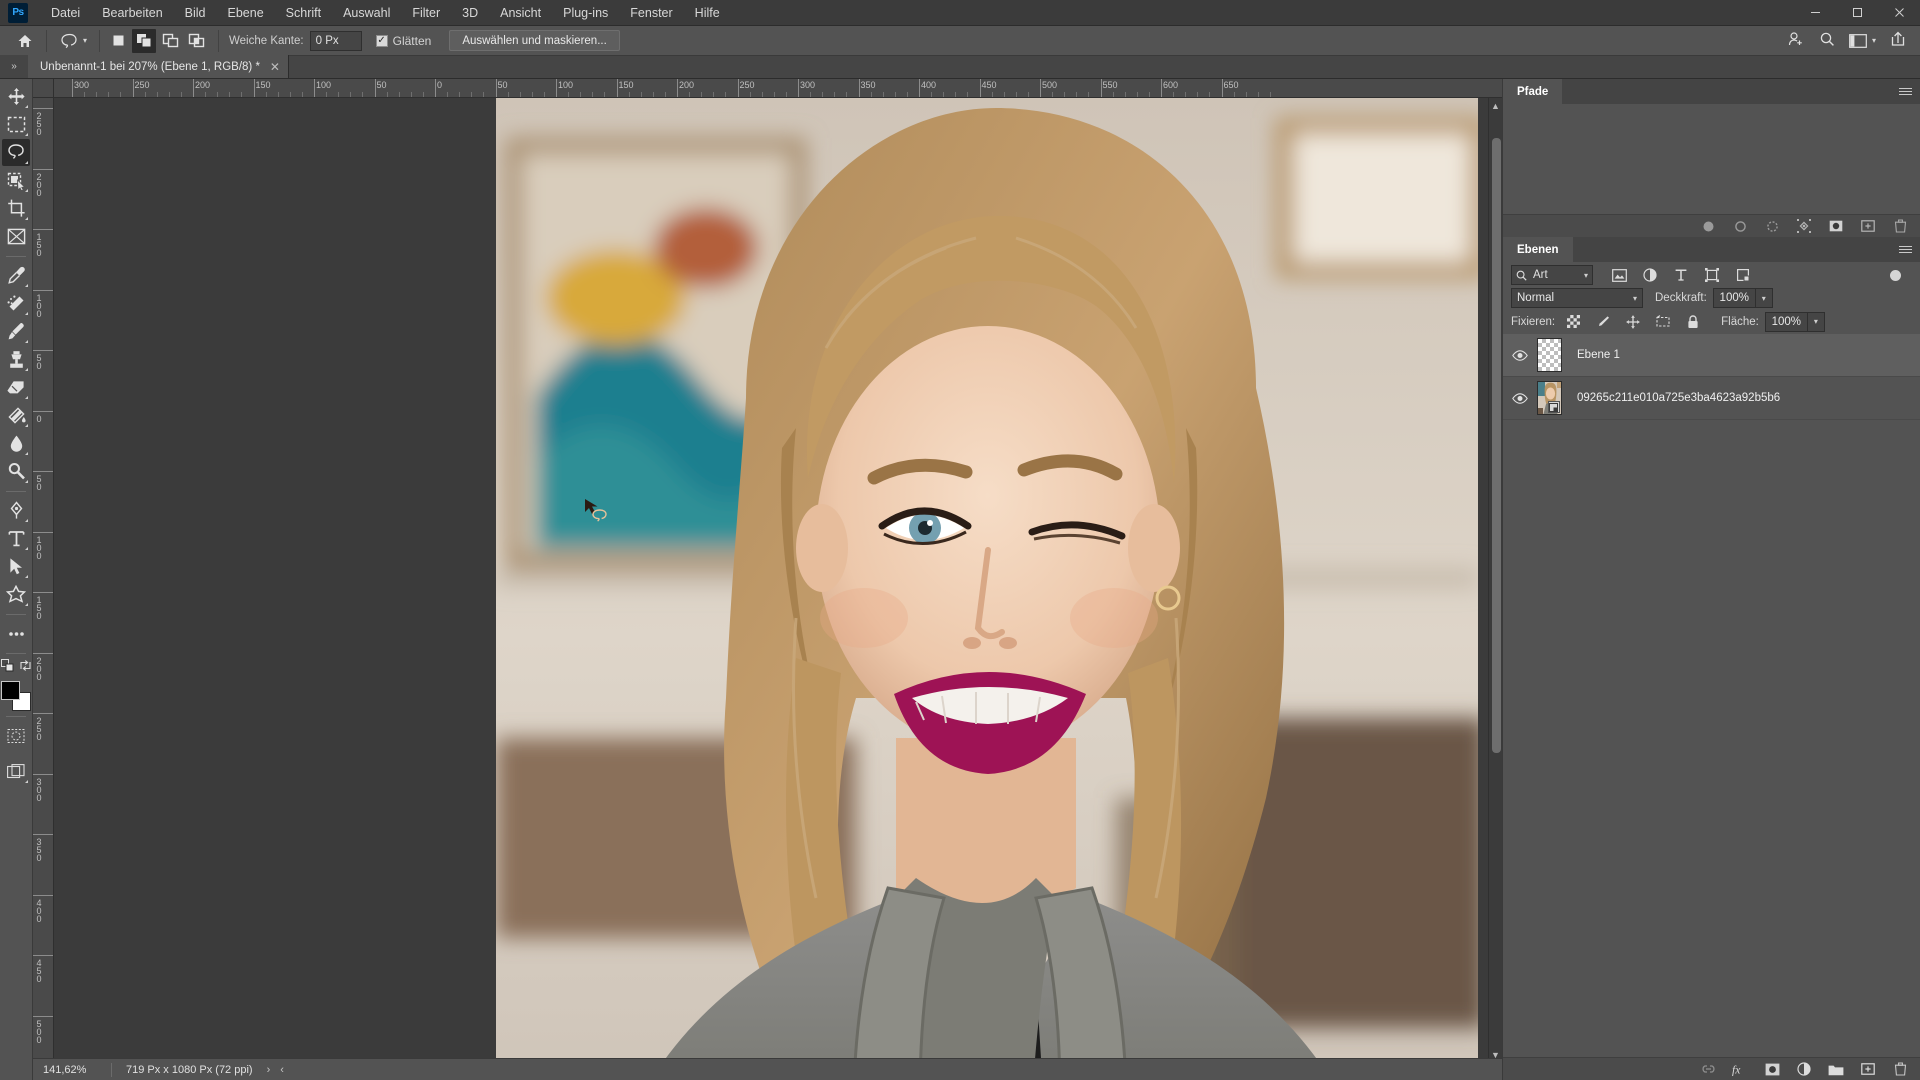 The width and height of the screenshot is (1920, 1080). What do you see at coordinates (1862, 40) in the screenshot?
I see `workspace-icon: ▾` at bounding box center [1862, 40].